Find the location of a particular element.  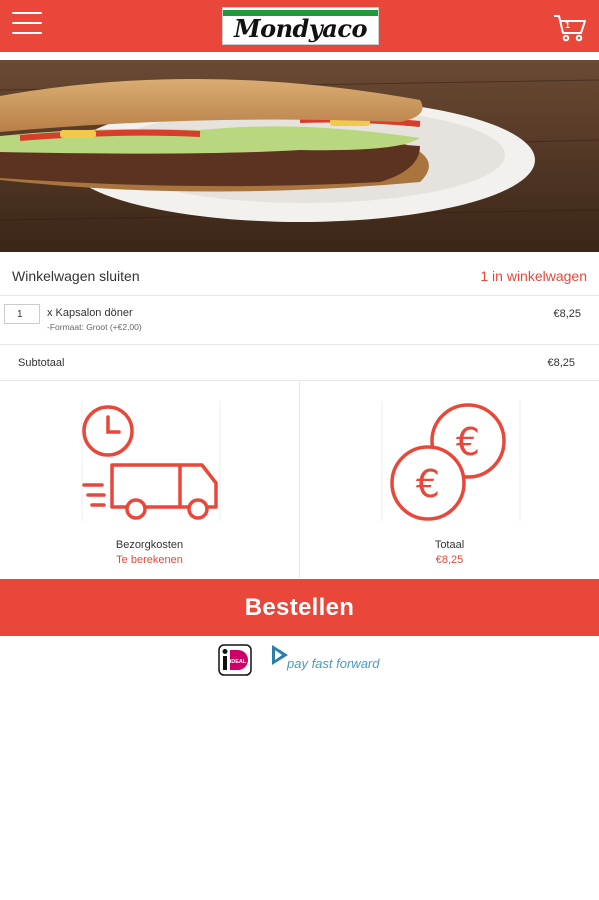

brand-logo: Mondyaco is located at coordinates (300, 26).